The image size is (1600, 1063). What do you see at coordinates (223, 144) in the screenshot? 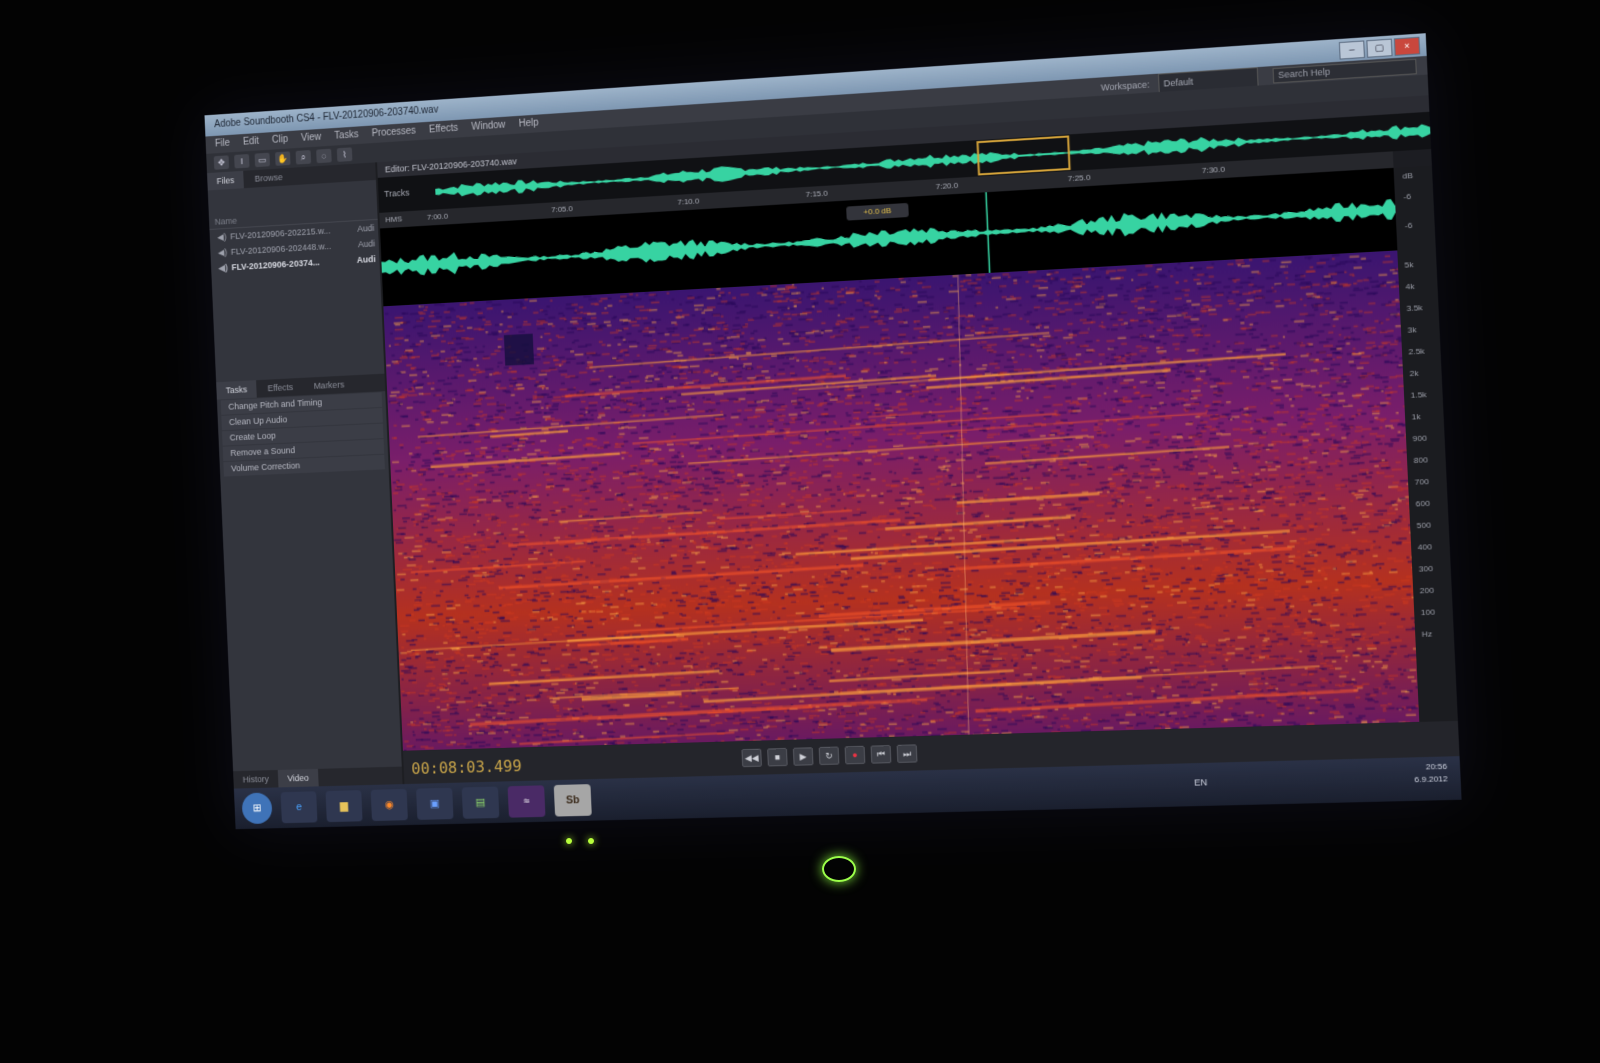
I see `menu-file: File` at bounding box center [223, 144].